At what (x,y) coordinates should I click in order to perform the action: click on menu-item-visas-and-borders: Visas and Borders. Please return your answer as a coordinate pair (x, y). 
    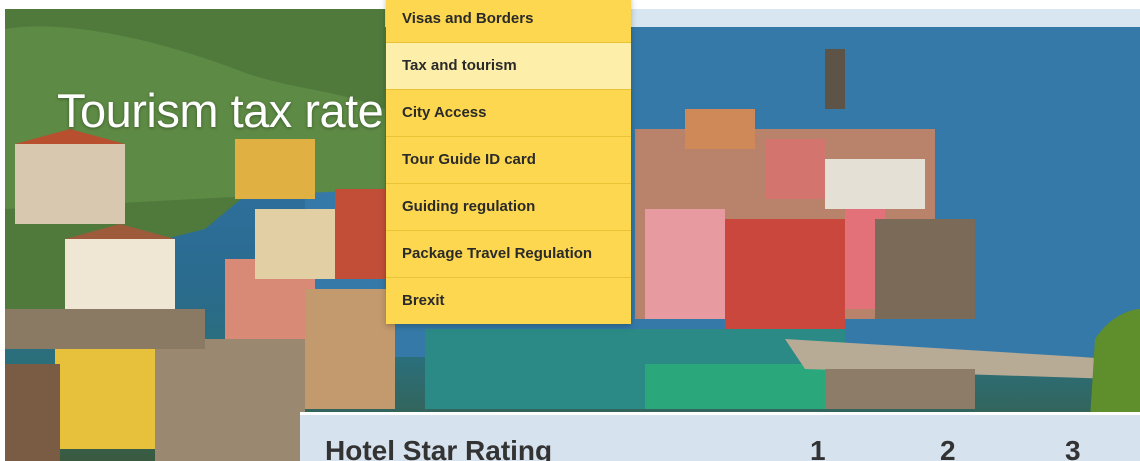
    Looking at the image, I should click on (508, 21).